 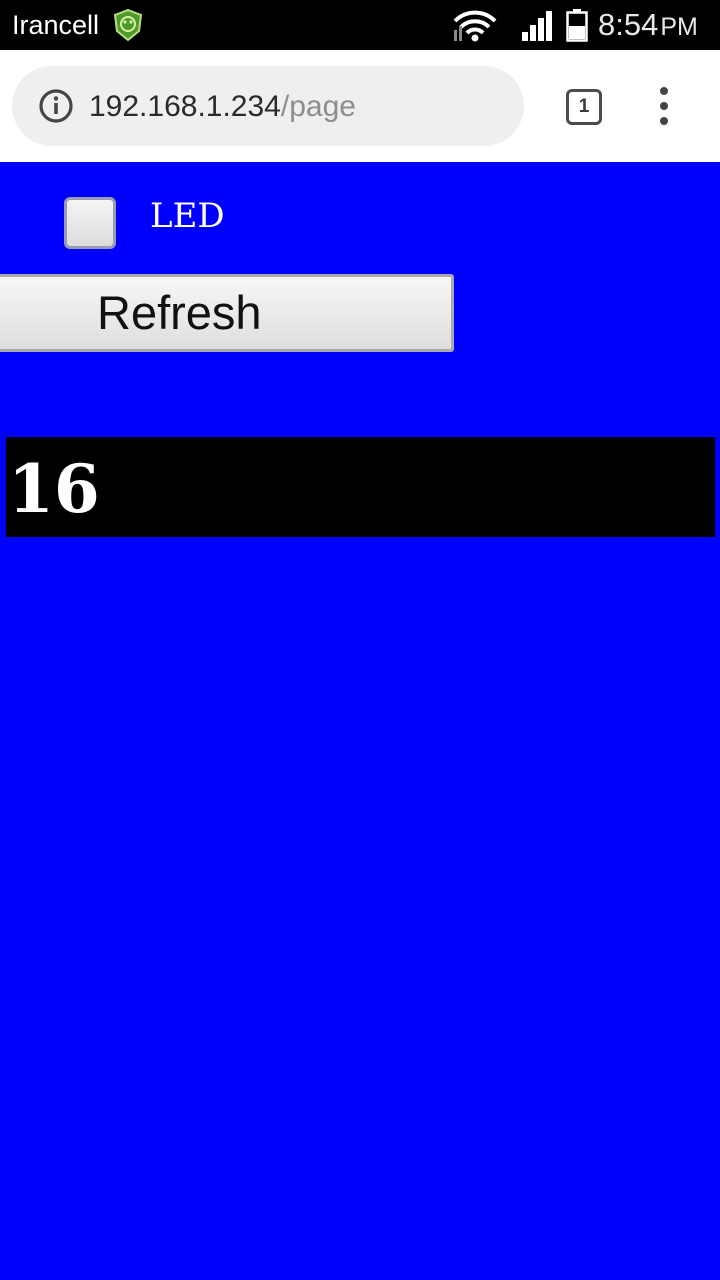 I want to click on signal-icon, so click(x=537, y=26).